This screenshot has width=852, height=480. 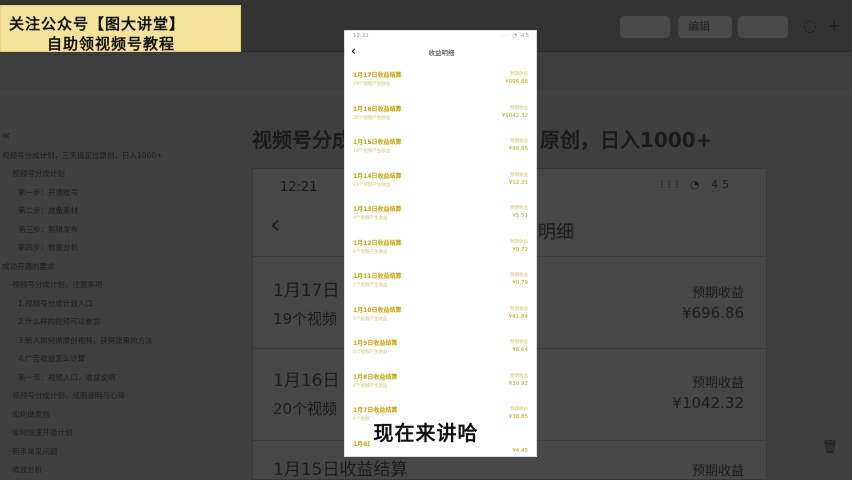 What do you see at coordinates (375, 410) in the screenshot?
I see `row-title: 1月7日收益结算` at bounding box center [375, 410].